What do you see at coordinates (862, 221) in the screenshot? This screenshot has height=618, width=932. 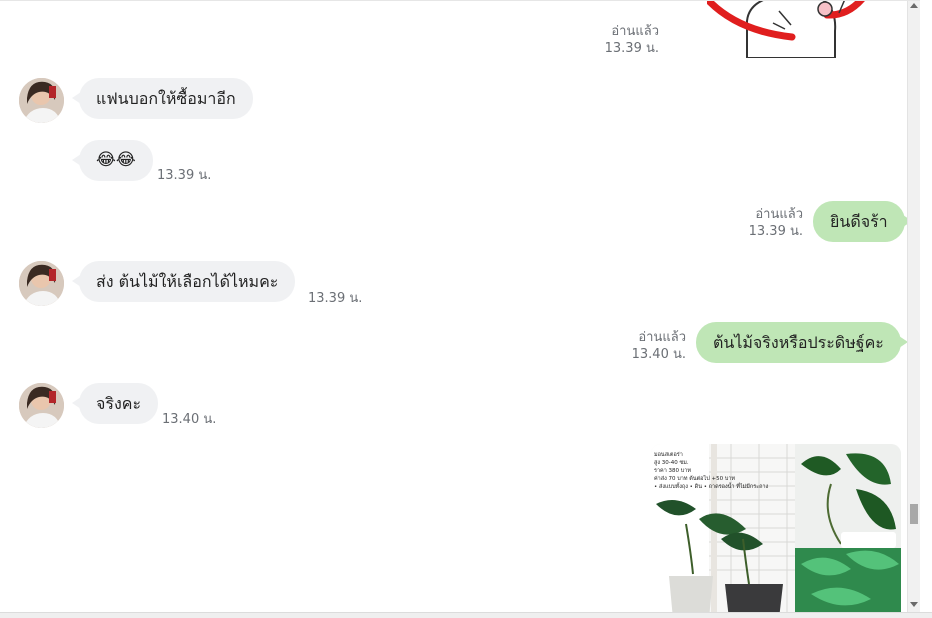 I see `message-bubble-outgoing: ยินดีจร้า` at bounding box center [862, 221].